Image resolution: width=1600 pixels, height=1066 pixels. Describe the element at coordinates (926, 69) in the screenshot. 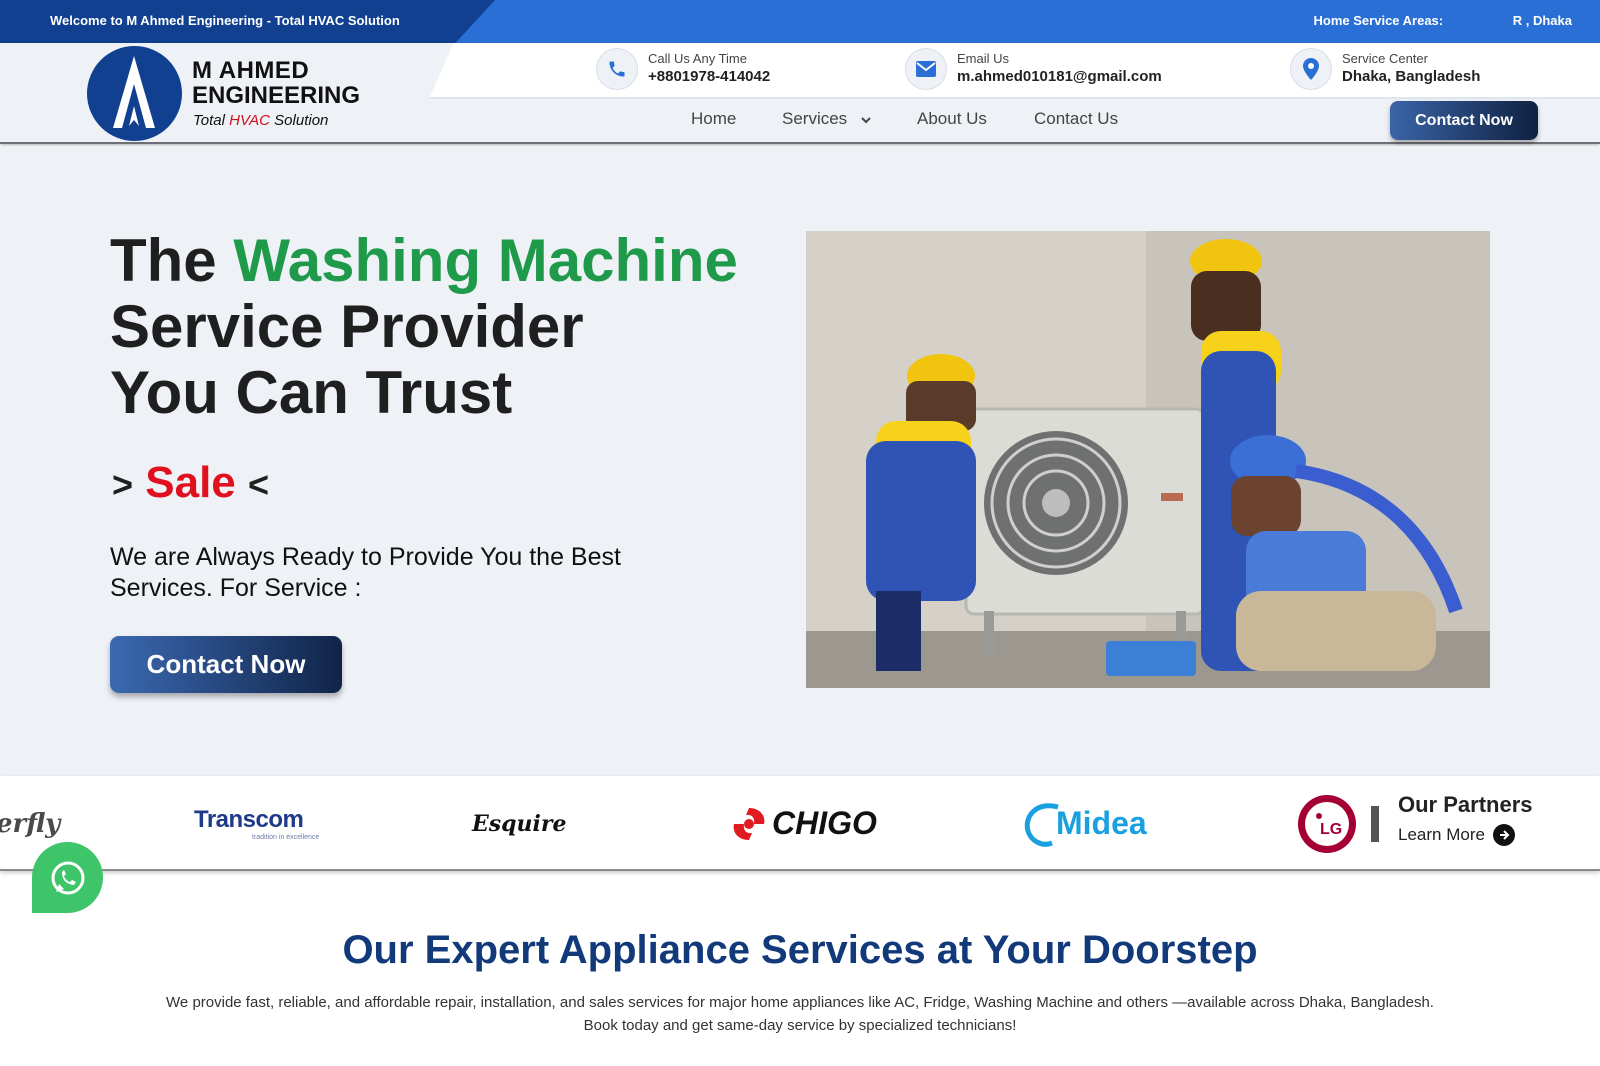

I see `envelope-icon` at that location.